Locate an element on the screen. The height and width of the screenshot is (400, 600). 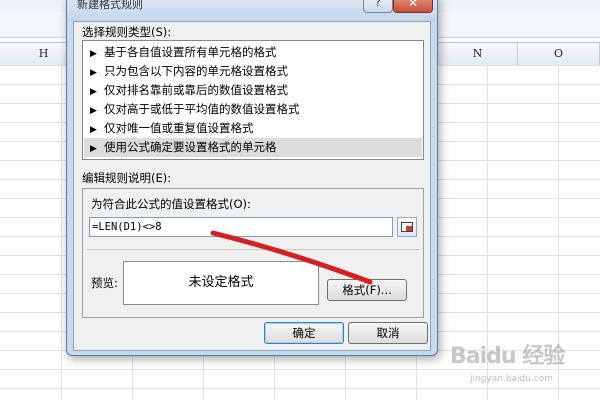
rule-type-item: ▶ 仅对唯一值或重复值设置格式 is located at coordinates (253, 128).